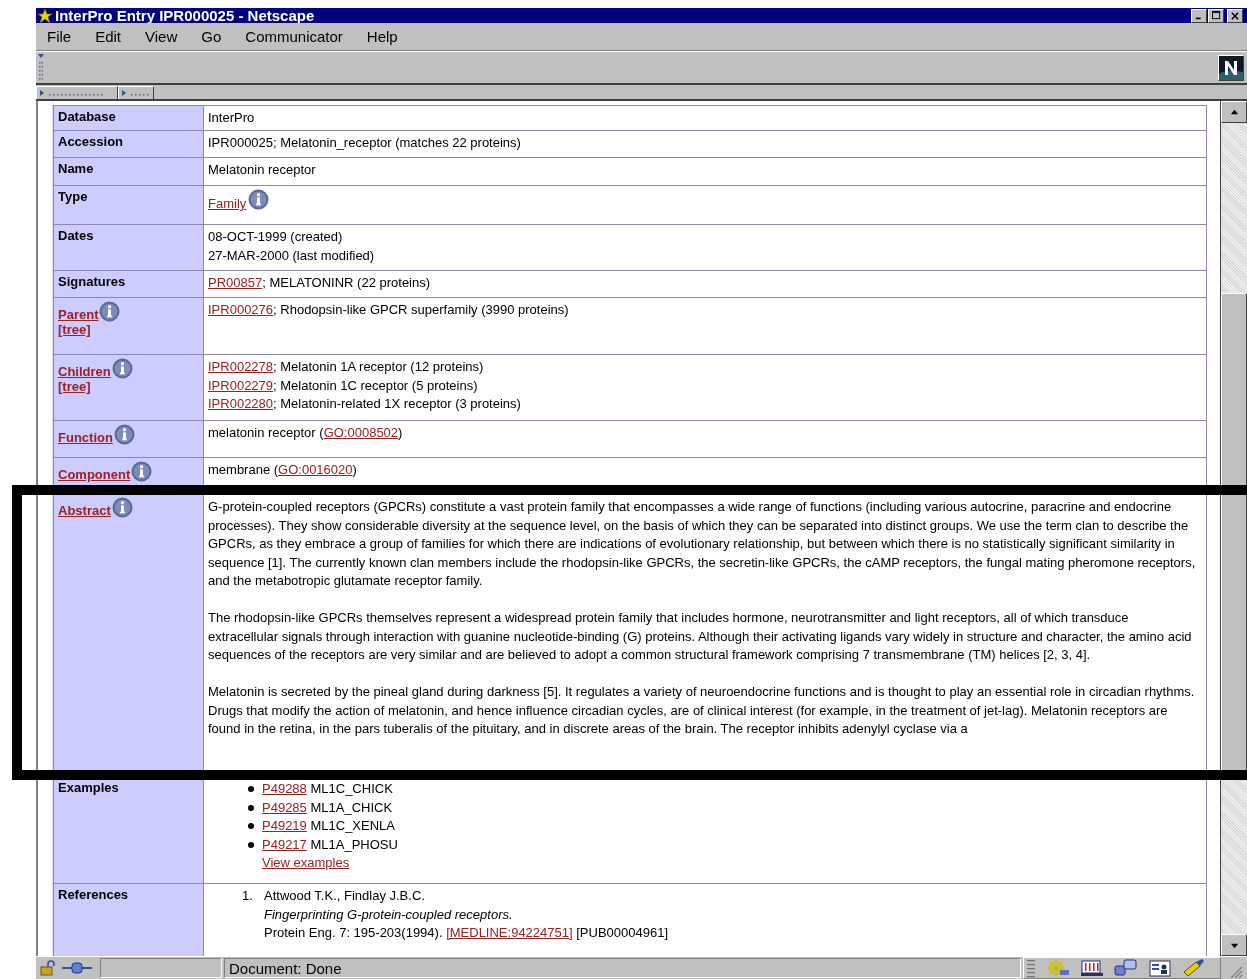  Describe the element at coordinates (421, 309) in the screenshot. I see `value-text: ; Rhodopsin-like GPCR superfamily (3990 proteins)` at that location.